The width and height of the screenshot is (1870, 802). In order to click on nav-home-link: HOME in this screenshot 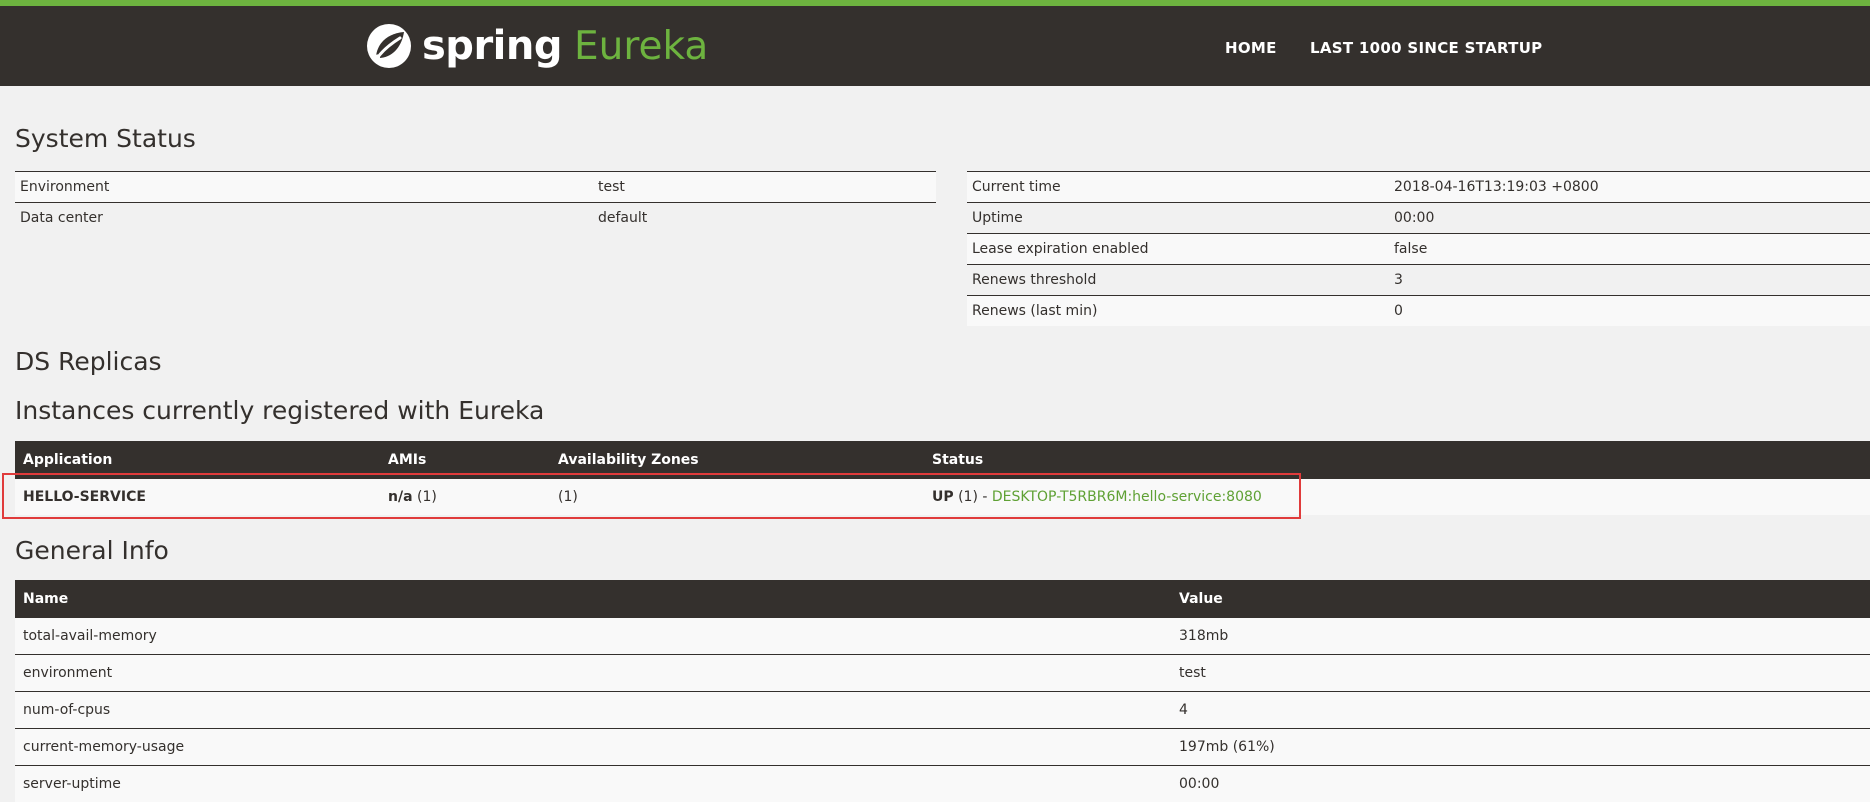, I will do `click(1251, 46)`.